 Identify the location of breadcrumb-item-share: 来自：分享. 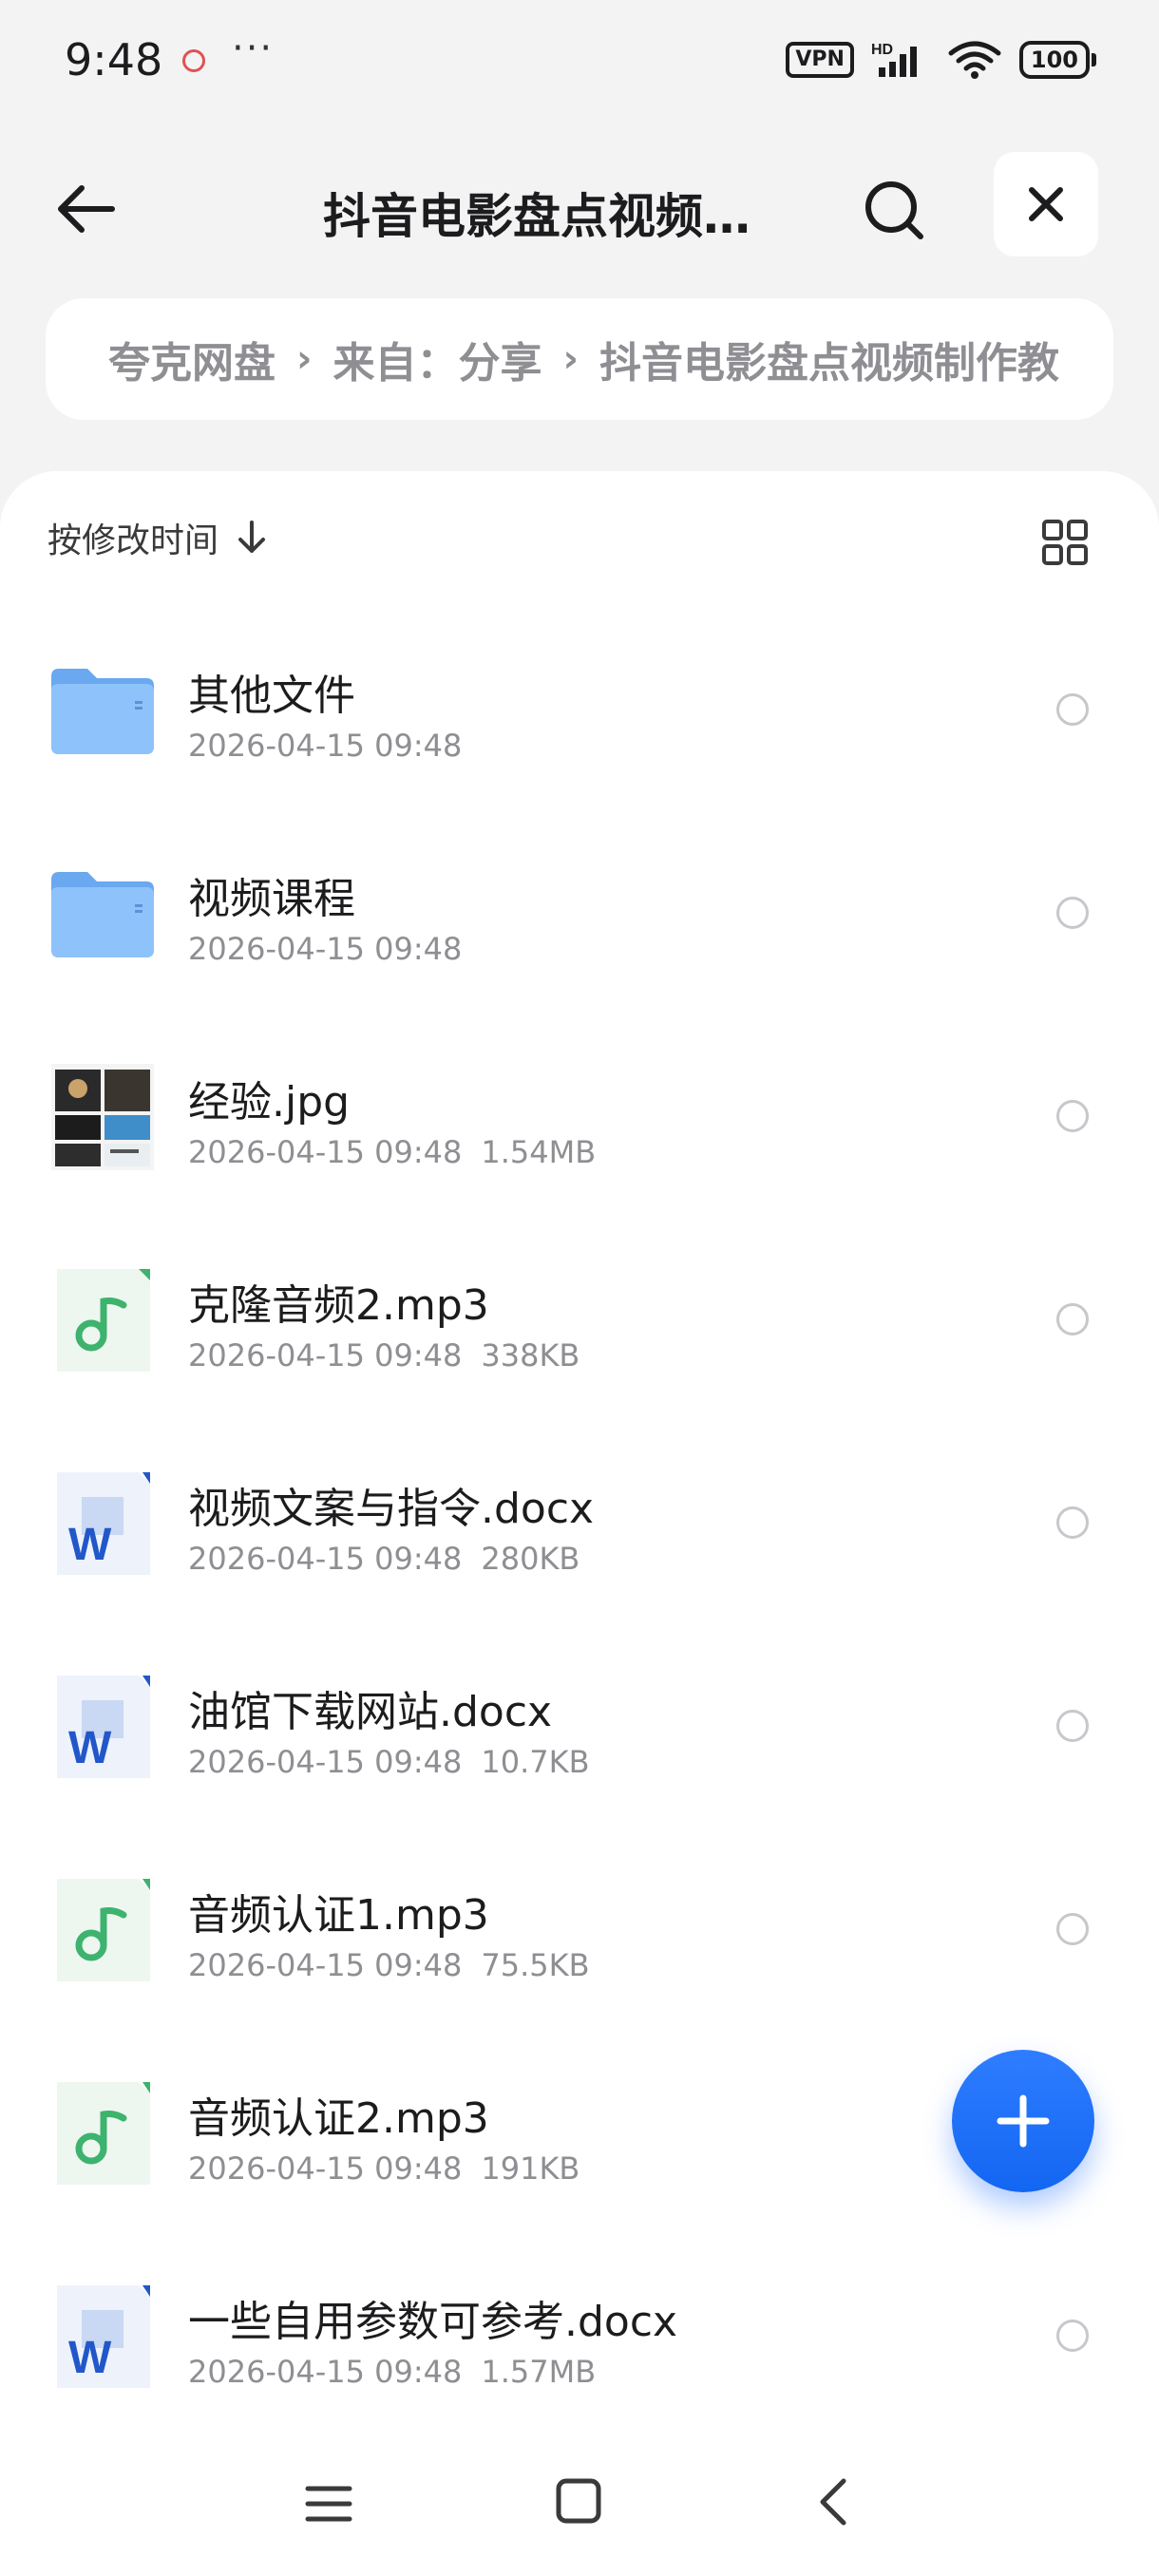
(437, 359).